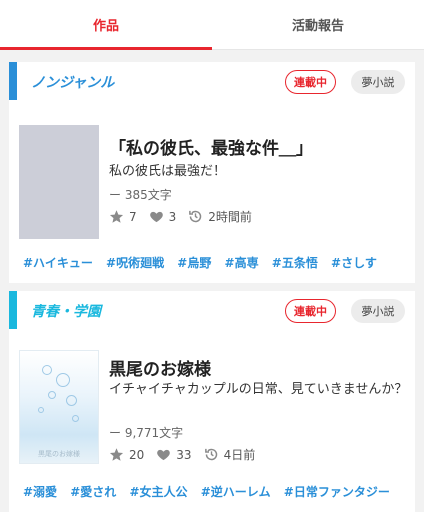 The image size is (424, 512). Describe the element at coordinates (160, 367) in the screenshot. I see `work-title: 黒尾のお嫁様` at that location.